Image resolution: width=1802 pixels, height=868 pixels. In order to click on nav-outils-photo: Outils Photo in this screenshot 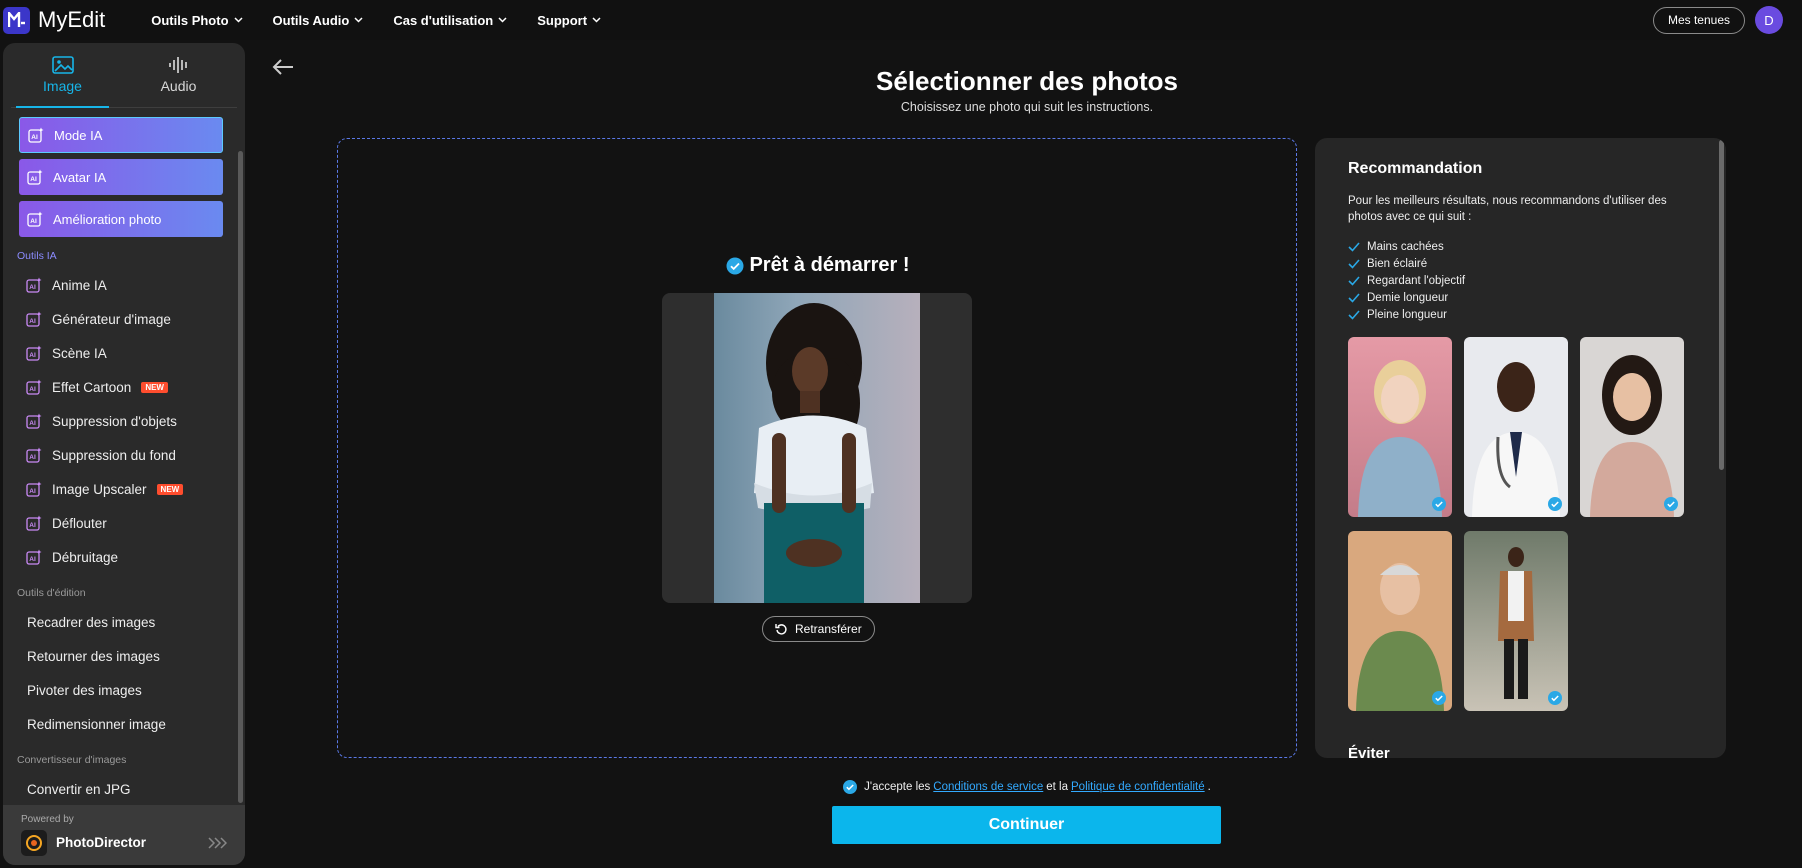, I will do `click(197, 20)`.